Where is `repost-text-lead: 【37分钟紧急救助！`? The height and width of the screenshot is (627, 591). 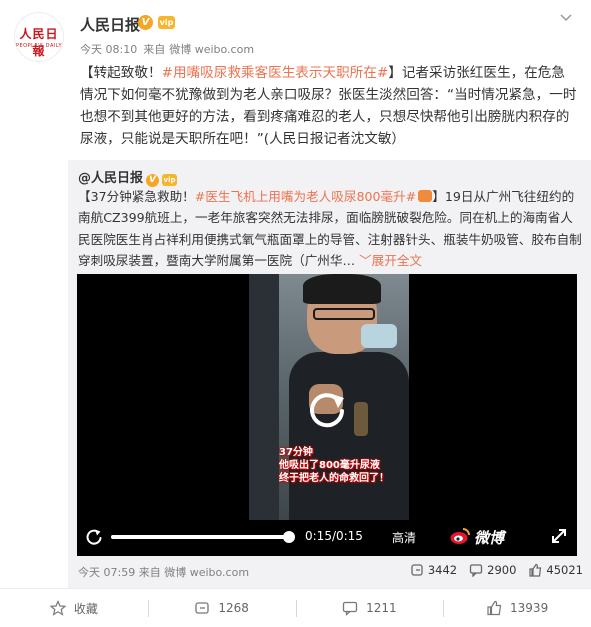
repost-text-lead: 【37分钟紧急救助！ is located at coordinates (136, 196).